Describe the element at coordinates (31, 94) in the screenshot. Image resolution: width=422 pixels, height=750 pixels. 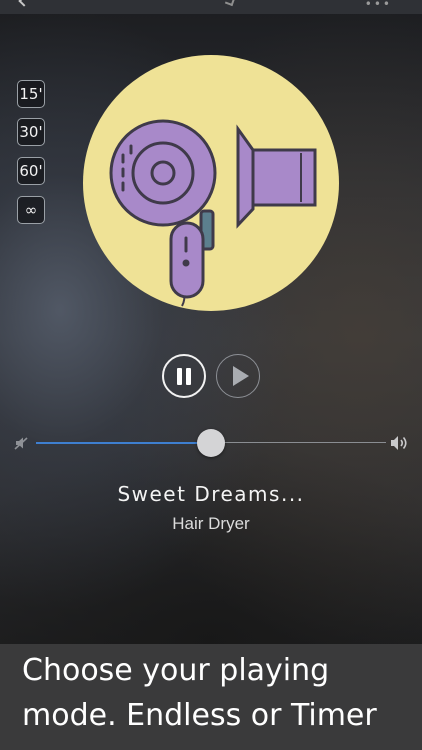
I see `timer-15-button: 15'` at that location.